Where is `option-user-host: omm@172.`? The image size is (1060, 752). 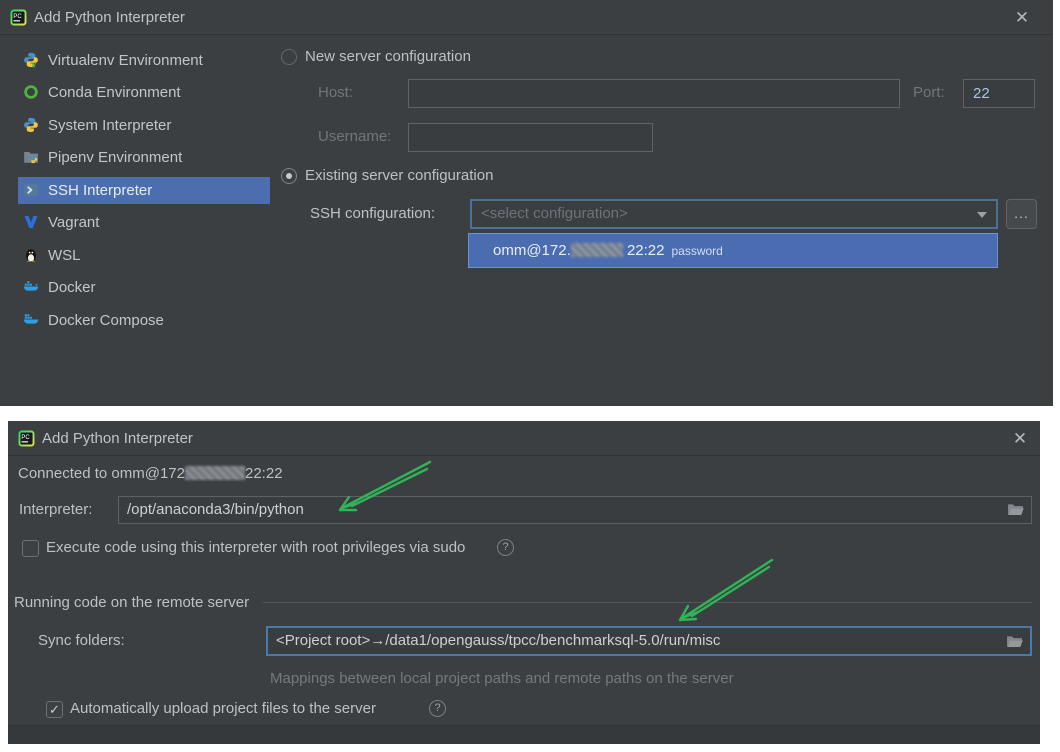
option-user-host: omm@172. is located at coordinates (532, 250).